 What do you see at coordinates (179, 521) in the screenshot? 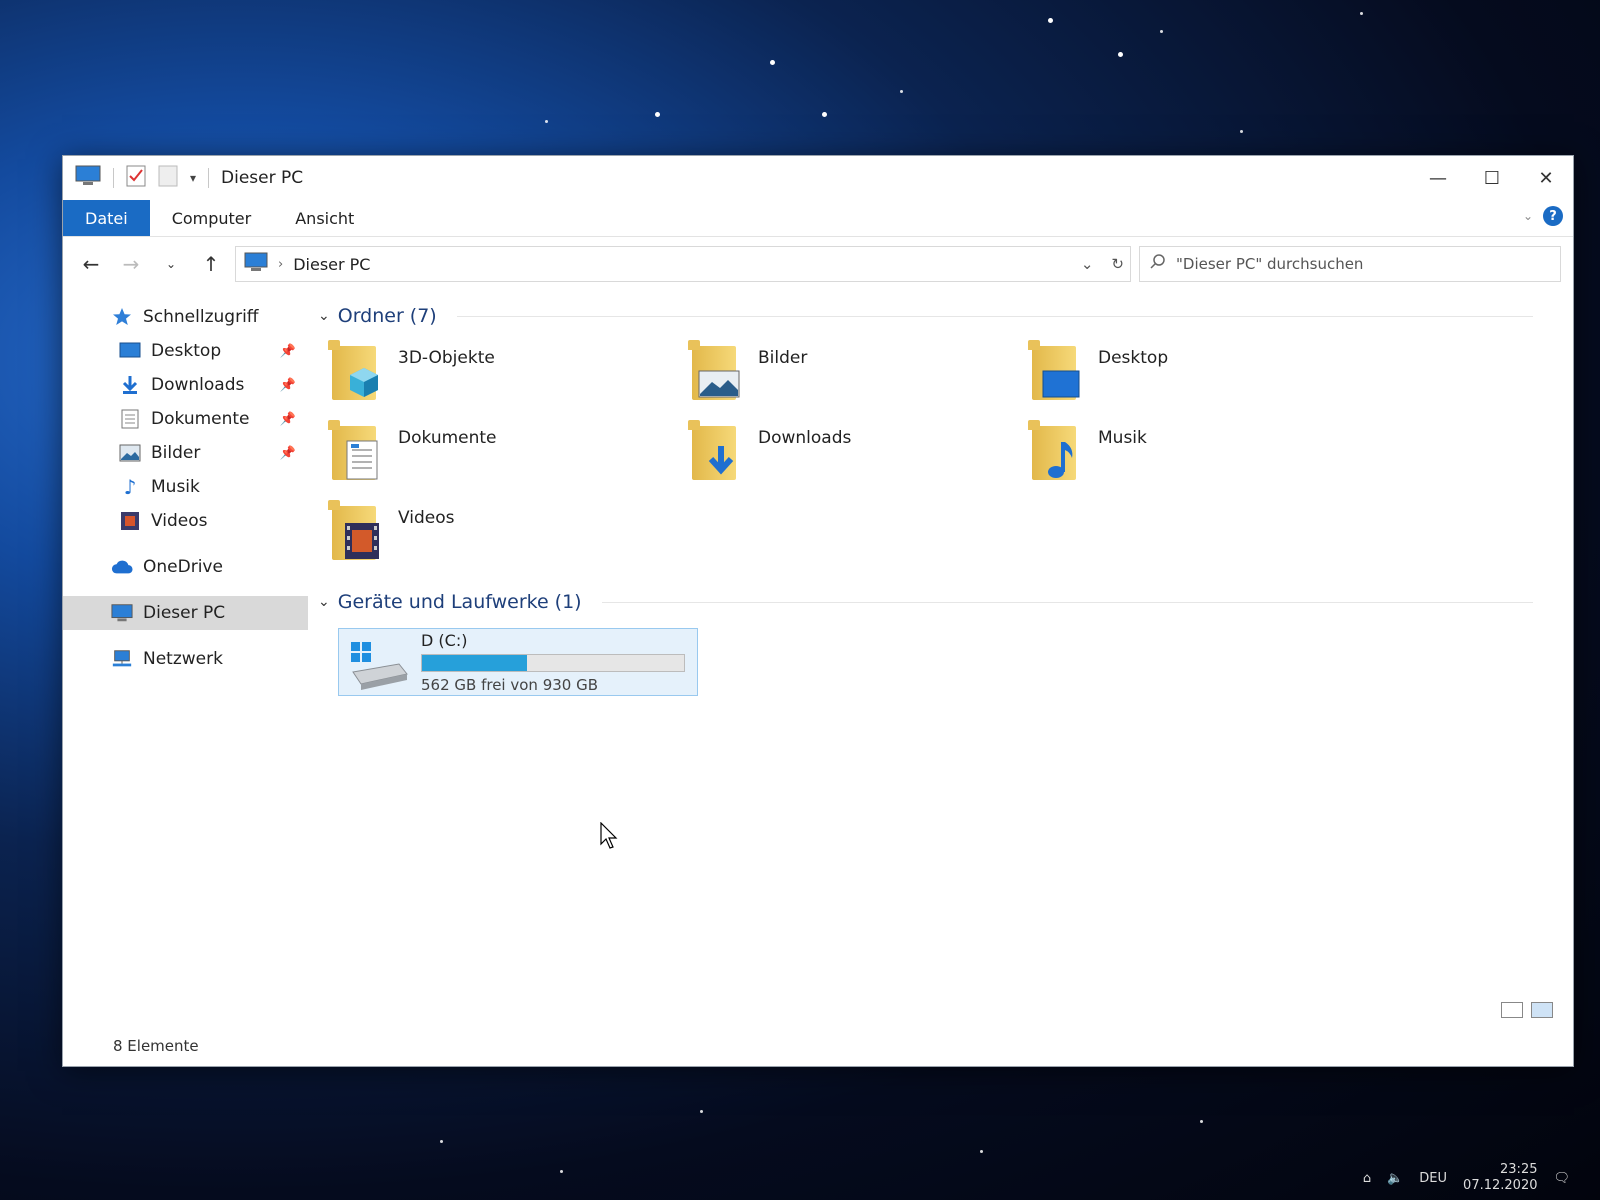
I see `sidebar-item-label: Videos` at bounding box center [179, 521].